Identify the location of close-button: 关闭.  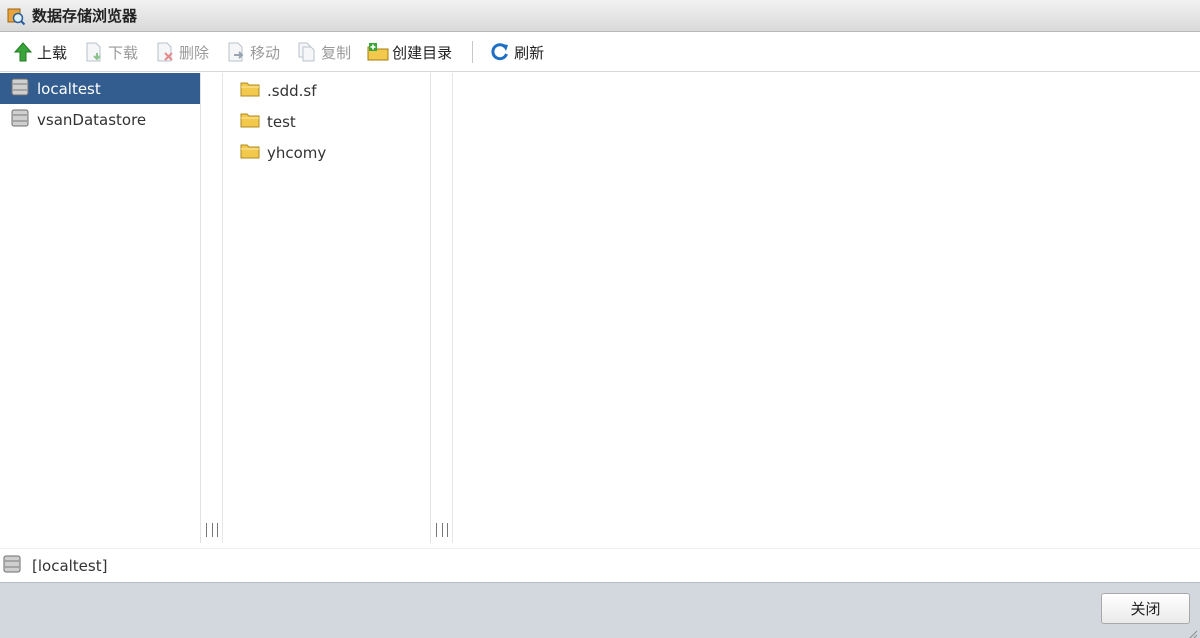
(1145, 608).